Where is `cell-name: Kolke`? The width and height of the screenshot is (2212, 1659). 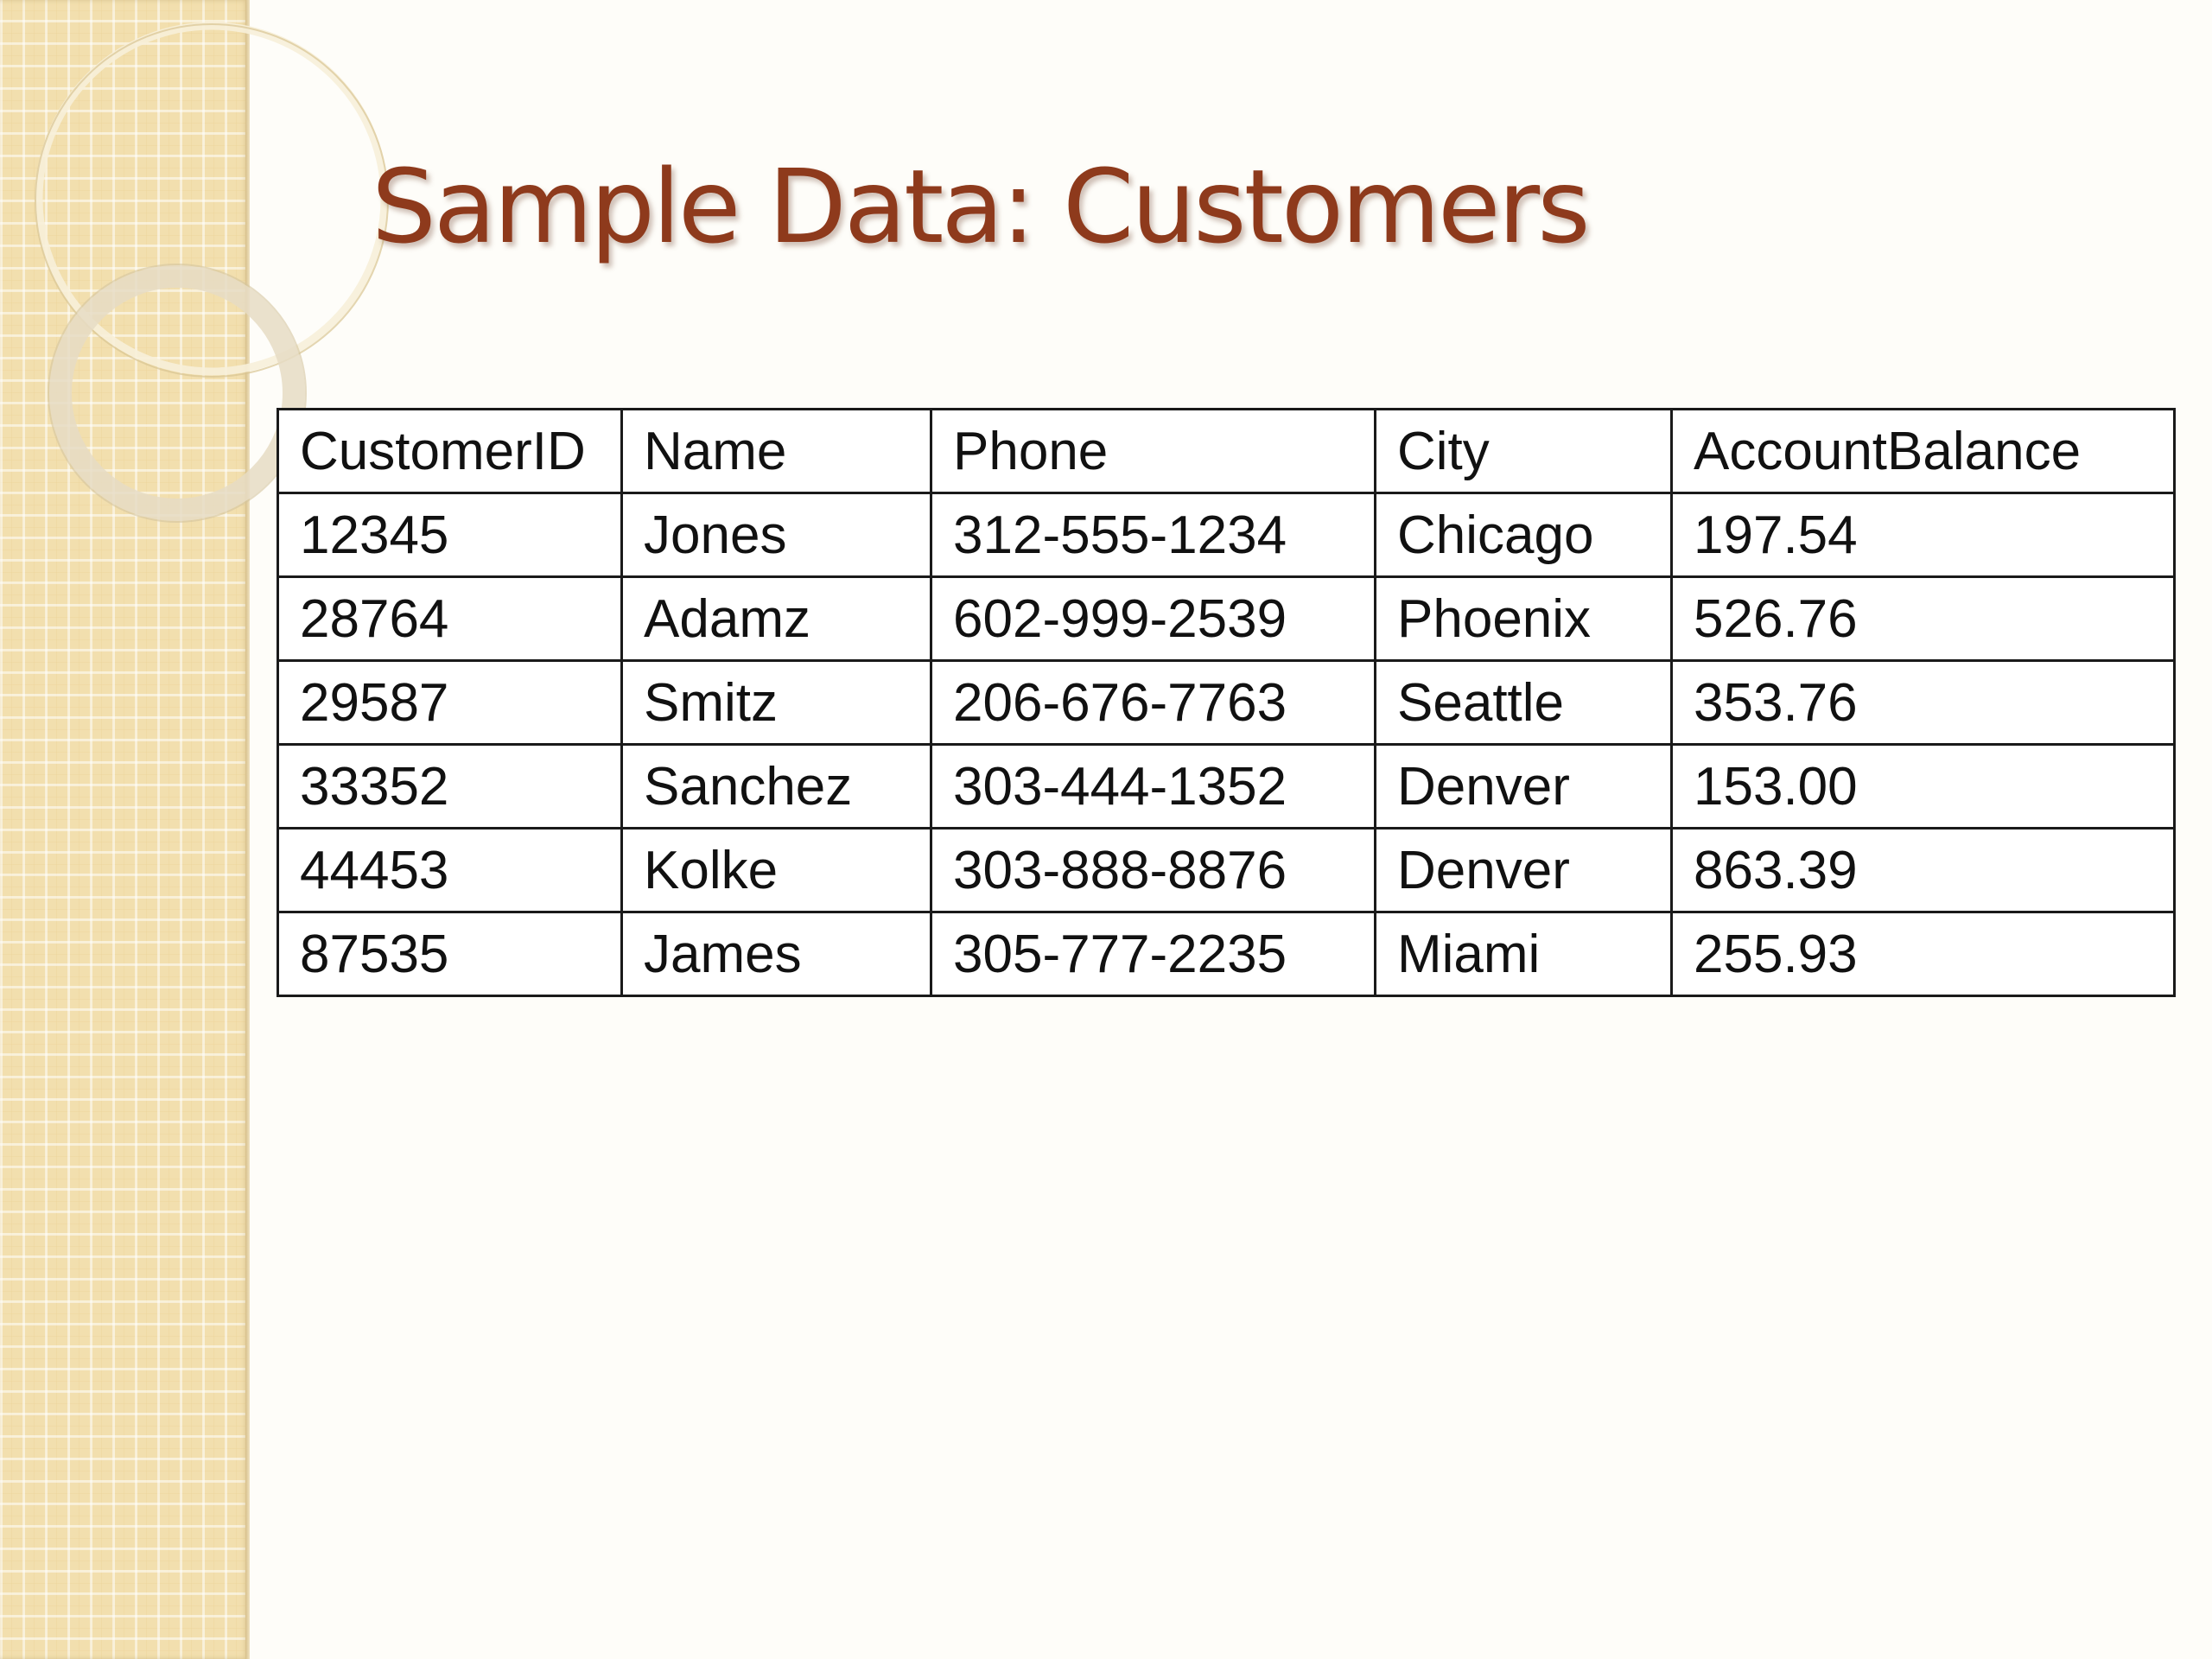 cell-name: Kolke is located at coordinates (776, 870).